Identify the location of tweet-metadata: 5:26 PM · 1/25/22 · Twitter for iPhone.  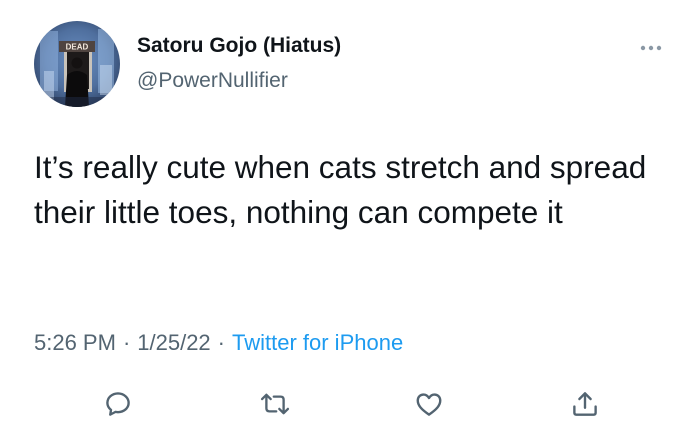
(218, 343).